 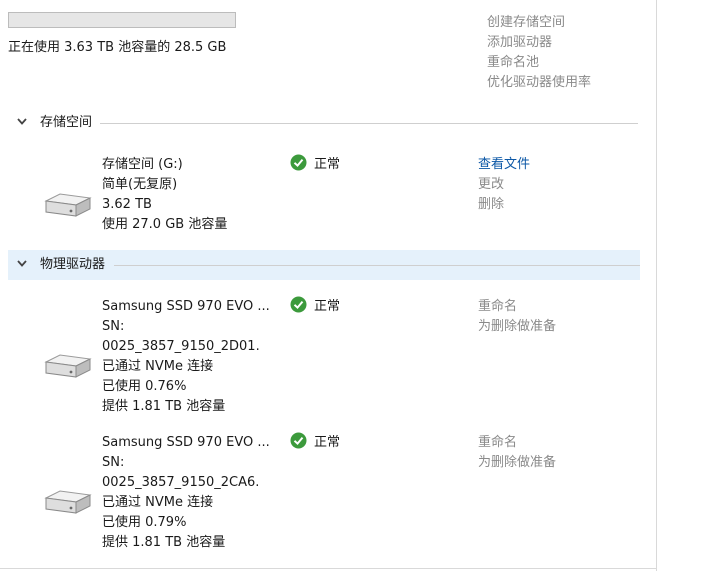 I want to click on physical-drives-header: 物理驱动器, so click(x=324, y=265).